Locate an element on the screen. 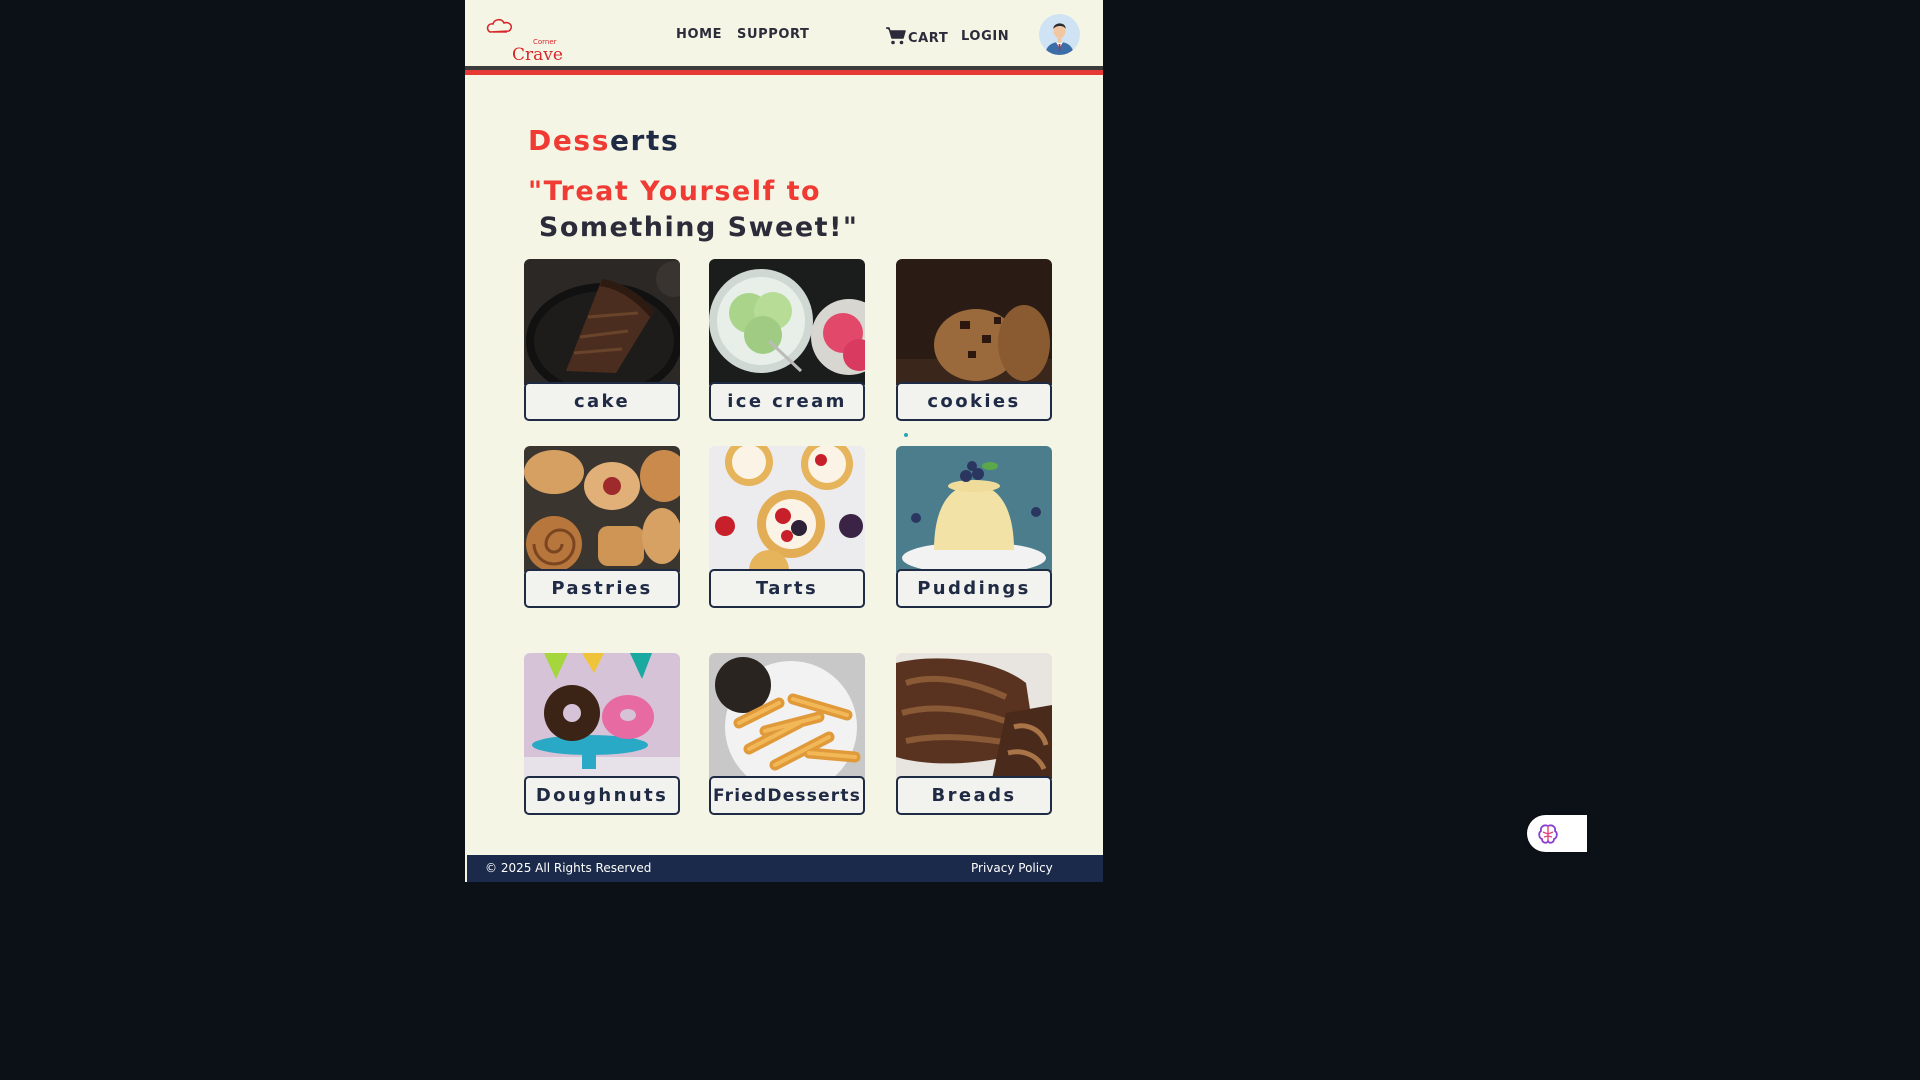  category-card-breads: Breads is located at coordinates (974, 734).